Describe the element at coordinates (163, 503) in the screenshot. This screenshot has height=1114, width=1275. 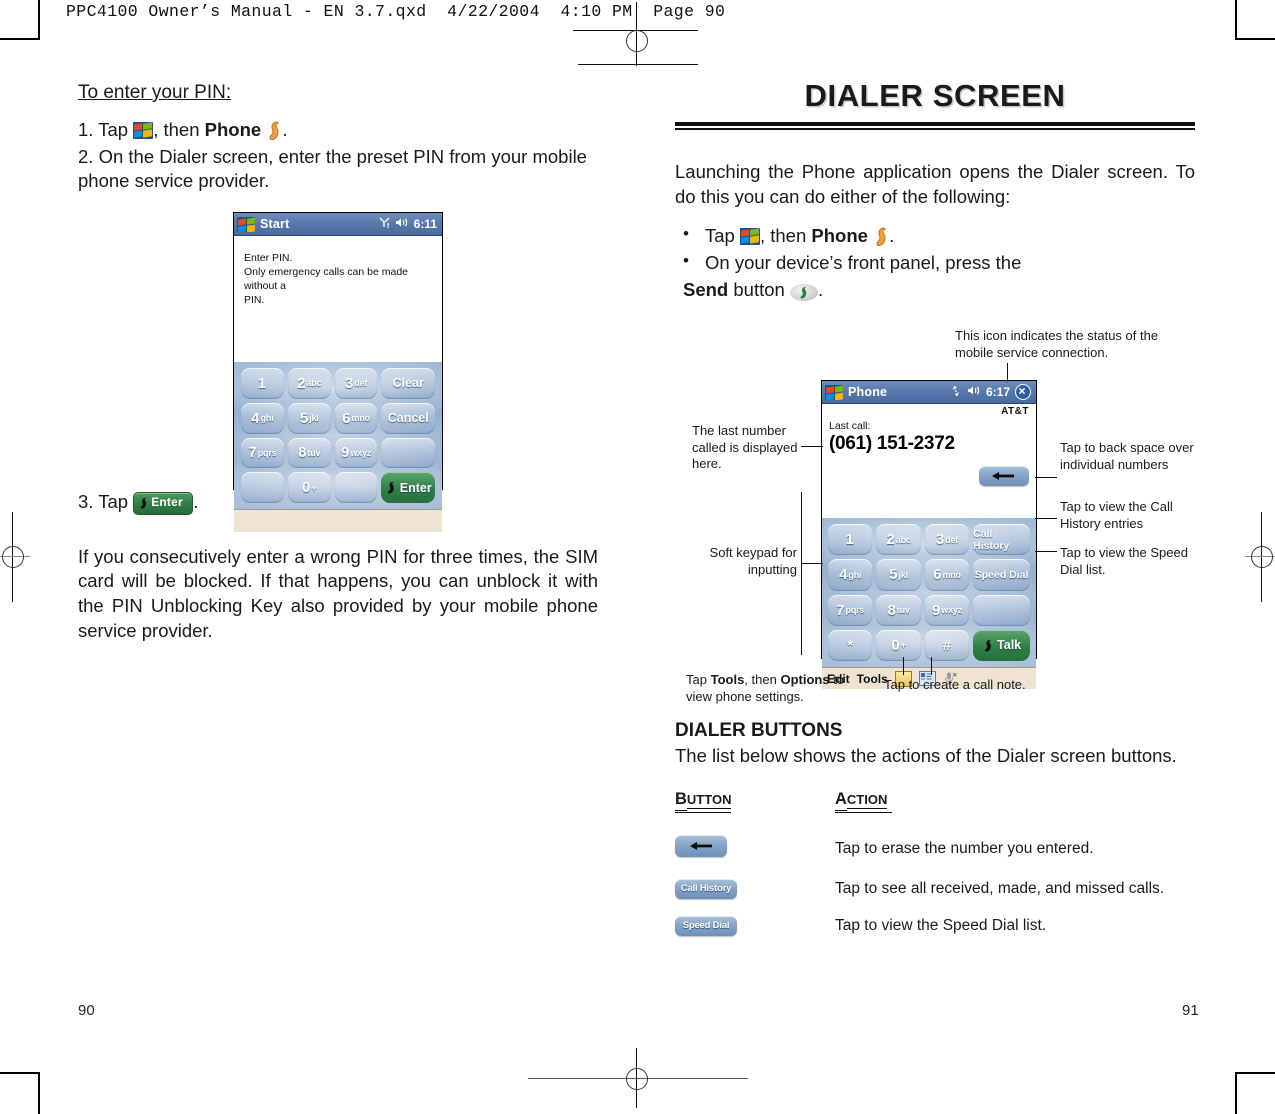
I see `enter-button-inline-icon: Enter` at that location.